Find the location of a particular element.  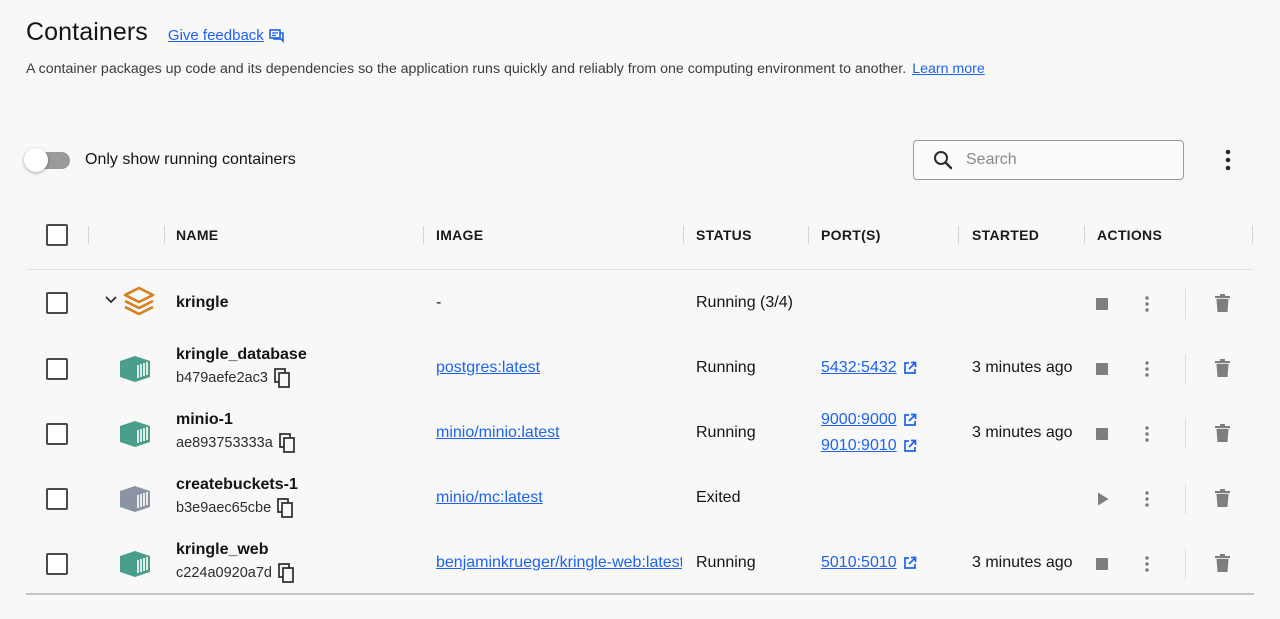

port-text: 5010:5010 is located at coordinates (859, 562).